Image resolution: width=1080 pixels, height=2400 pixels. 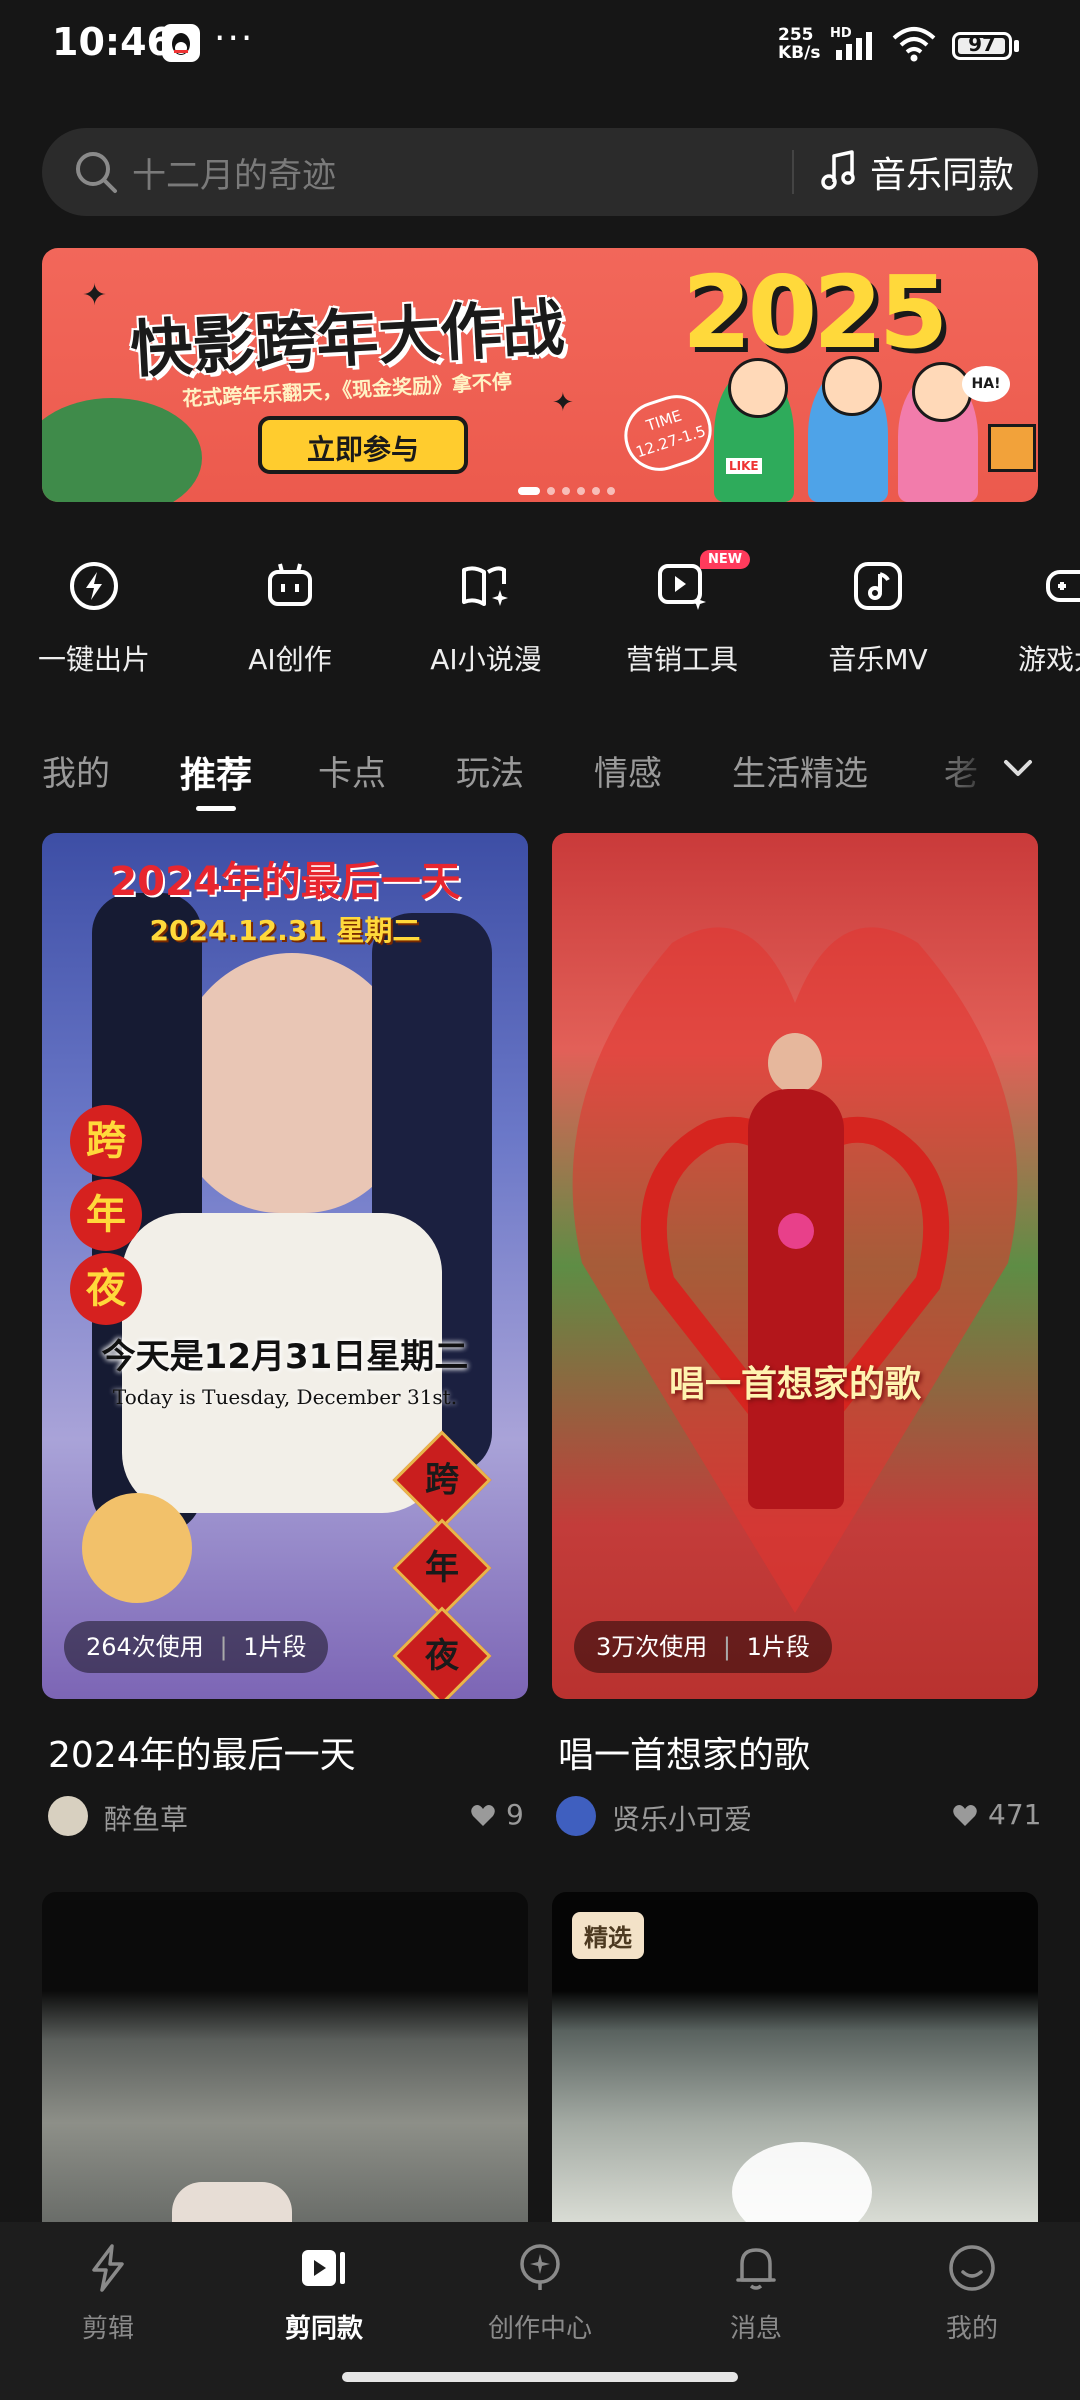 I want to click on diamond-label: 年, so click(x=442, y=1568).